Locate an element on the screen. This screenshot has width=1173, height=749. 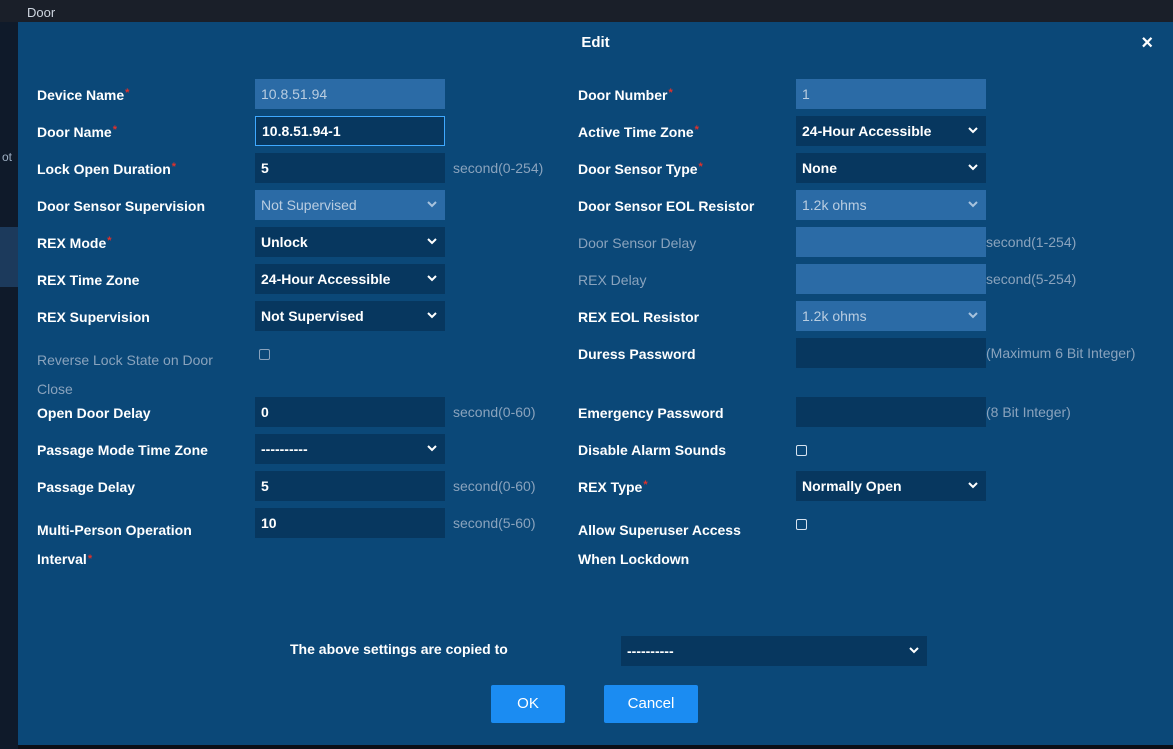
field-value: ---------- is located at coordinates (284, 449).